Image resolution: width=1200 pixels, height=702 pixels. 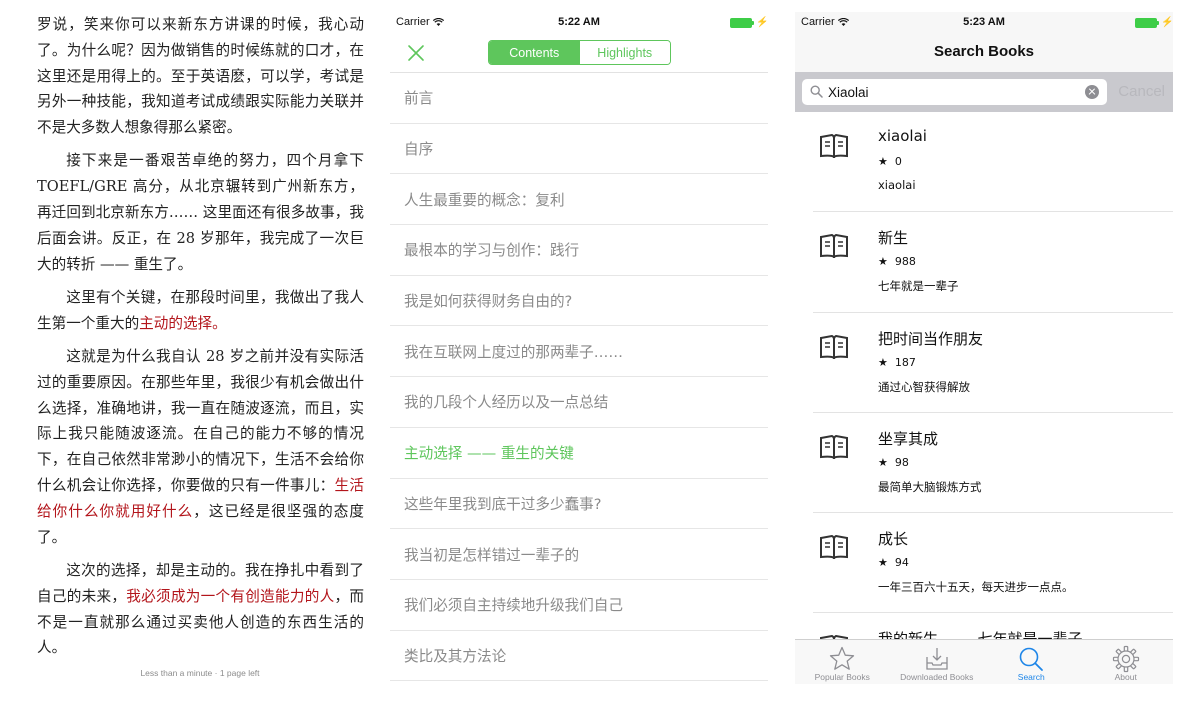 I want to click on search-field, so click(x=954, y=92).